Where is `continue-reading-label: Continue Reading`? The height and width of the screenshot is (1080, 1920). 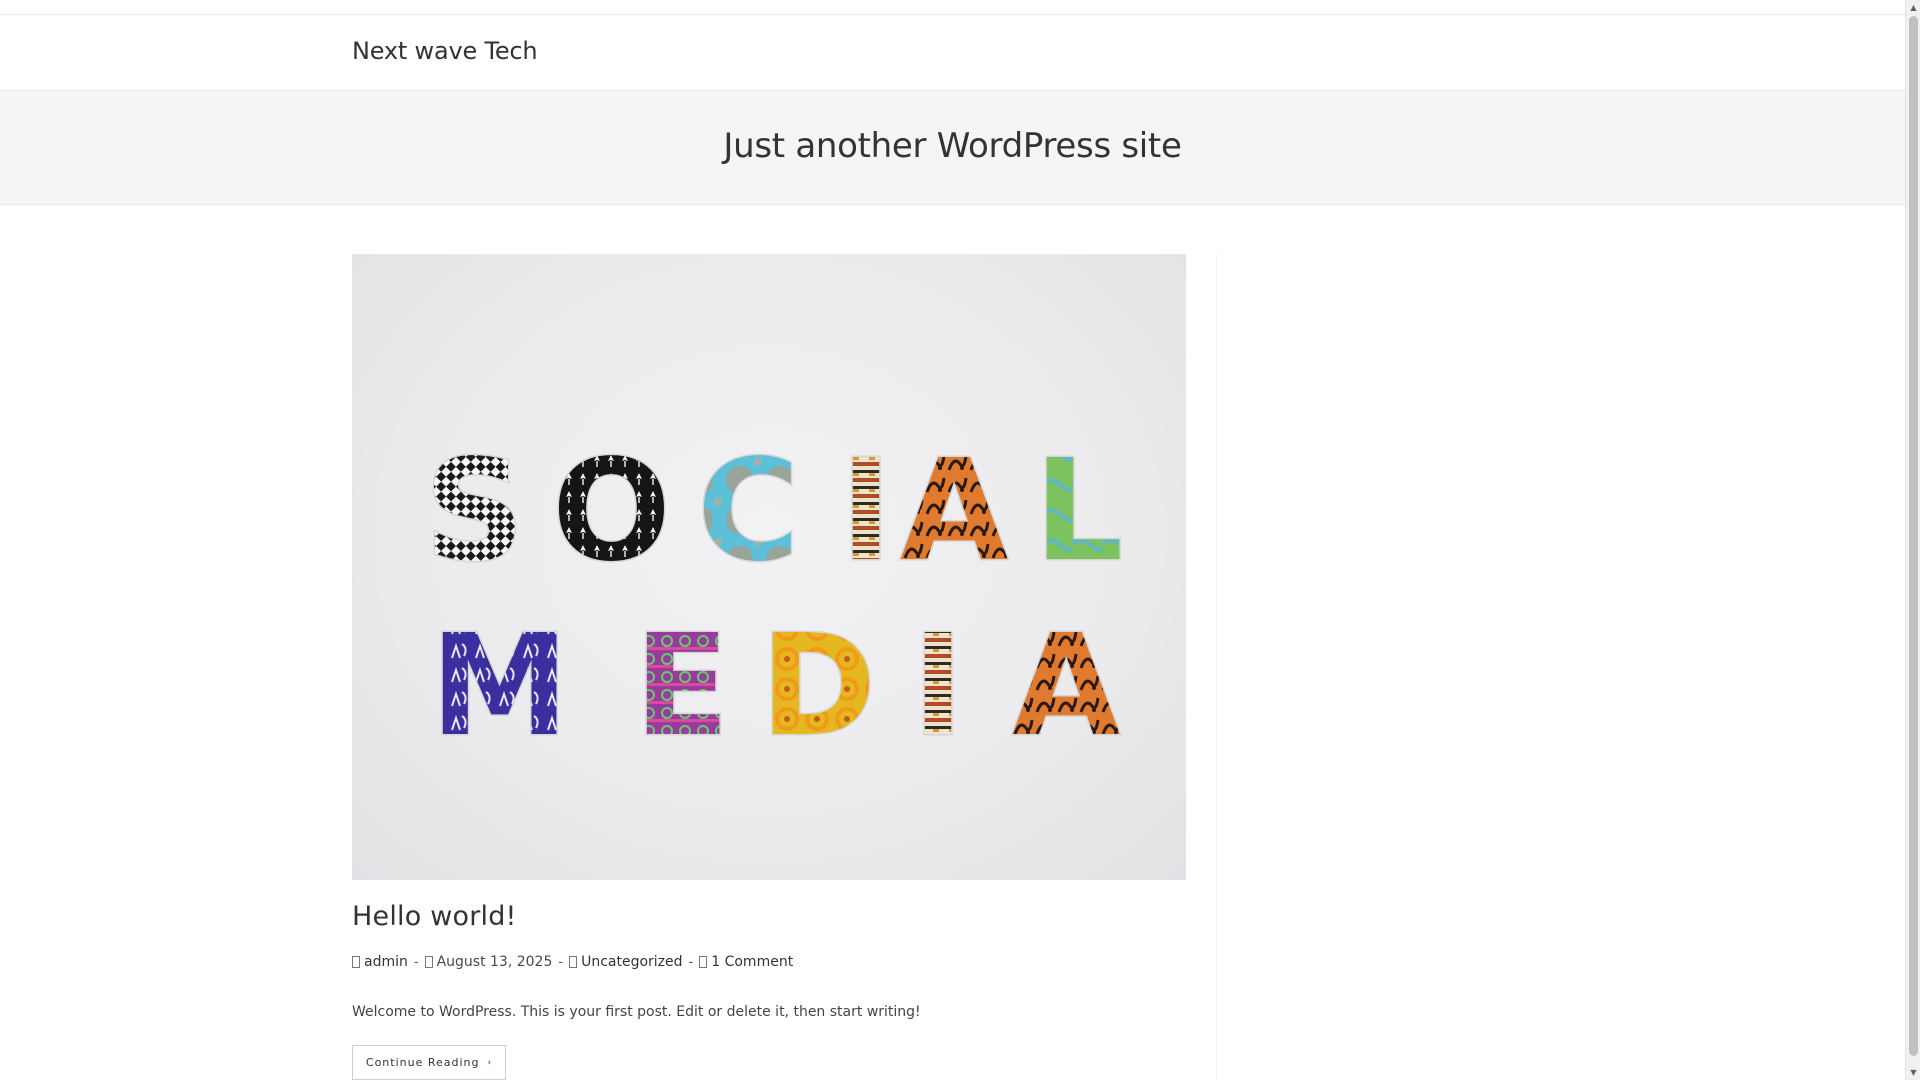
continue-reading-label: Continue Reading is located at coordinates (422, 1062).